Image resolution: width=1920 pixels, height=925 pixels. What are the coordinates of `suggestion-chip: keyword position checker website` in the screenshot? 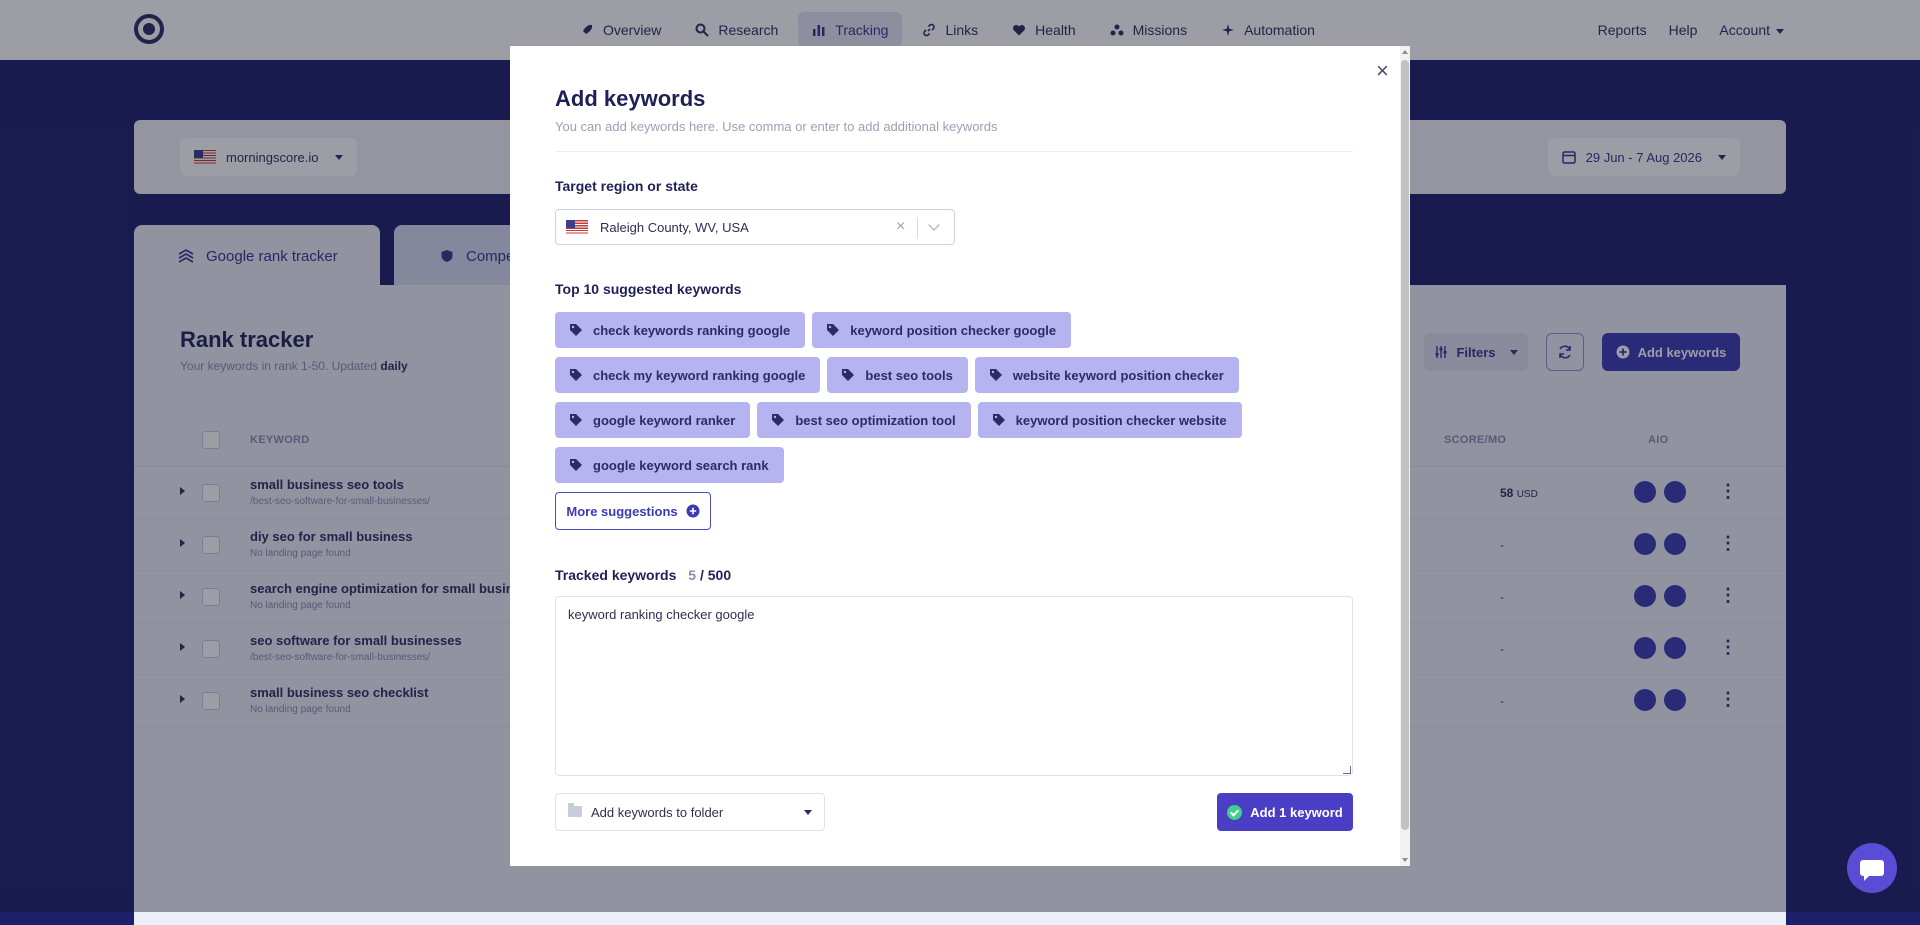 It's located at (1109, 420).